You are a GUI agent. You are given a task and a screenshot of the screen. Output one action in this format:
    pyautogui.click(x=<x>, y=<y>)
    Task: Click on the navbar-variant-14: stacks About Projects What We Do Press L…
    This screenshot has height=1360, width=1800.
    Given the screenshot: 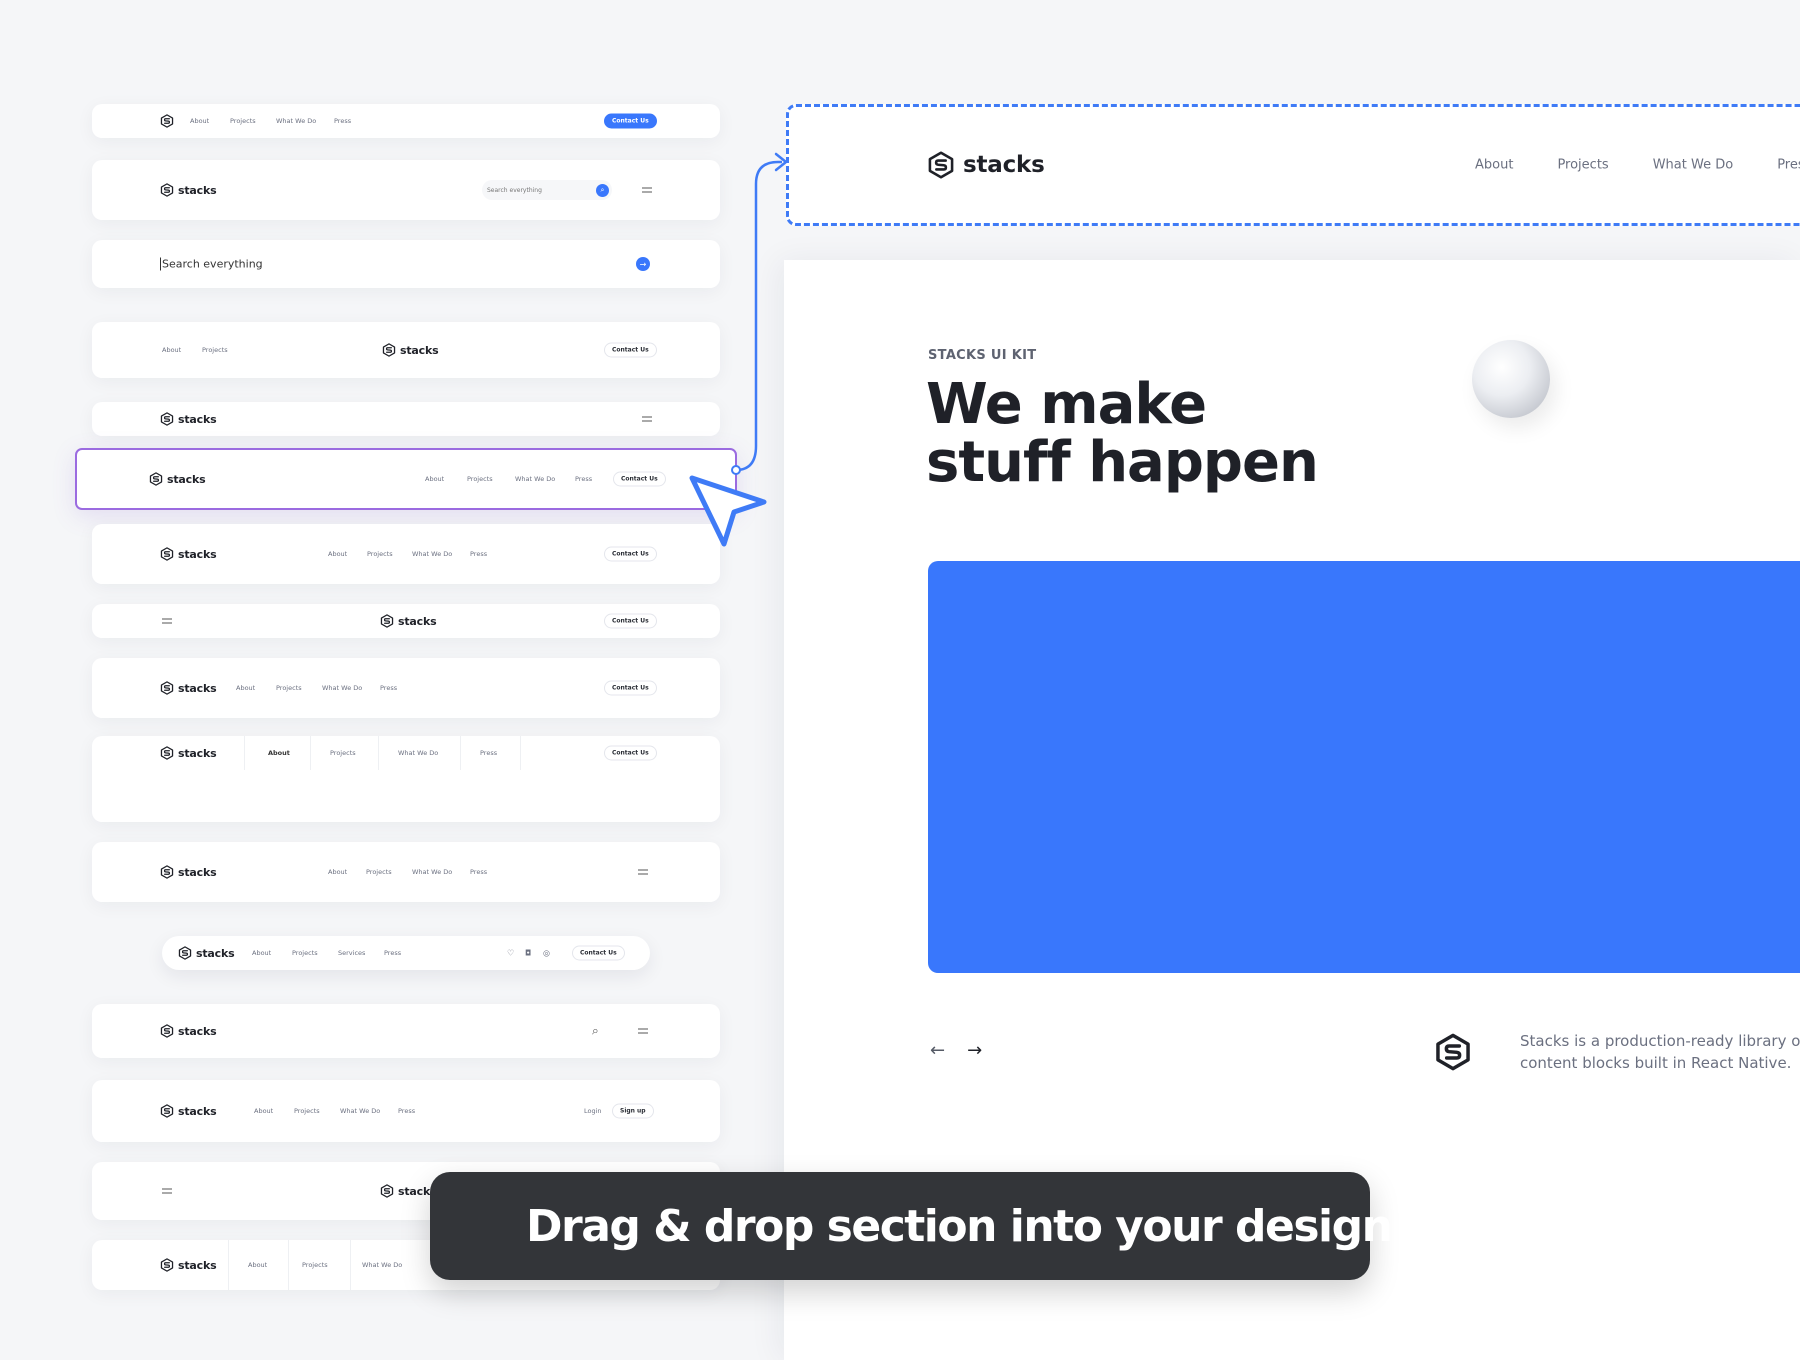 What is the action you would take?
    pyautogui.click(x=406, y=1111)
    